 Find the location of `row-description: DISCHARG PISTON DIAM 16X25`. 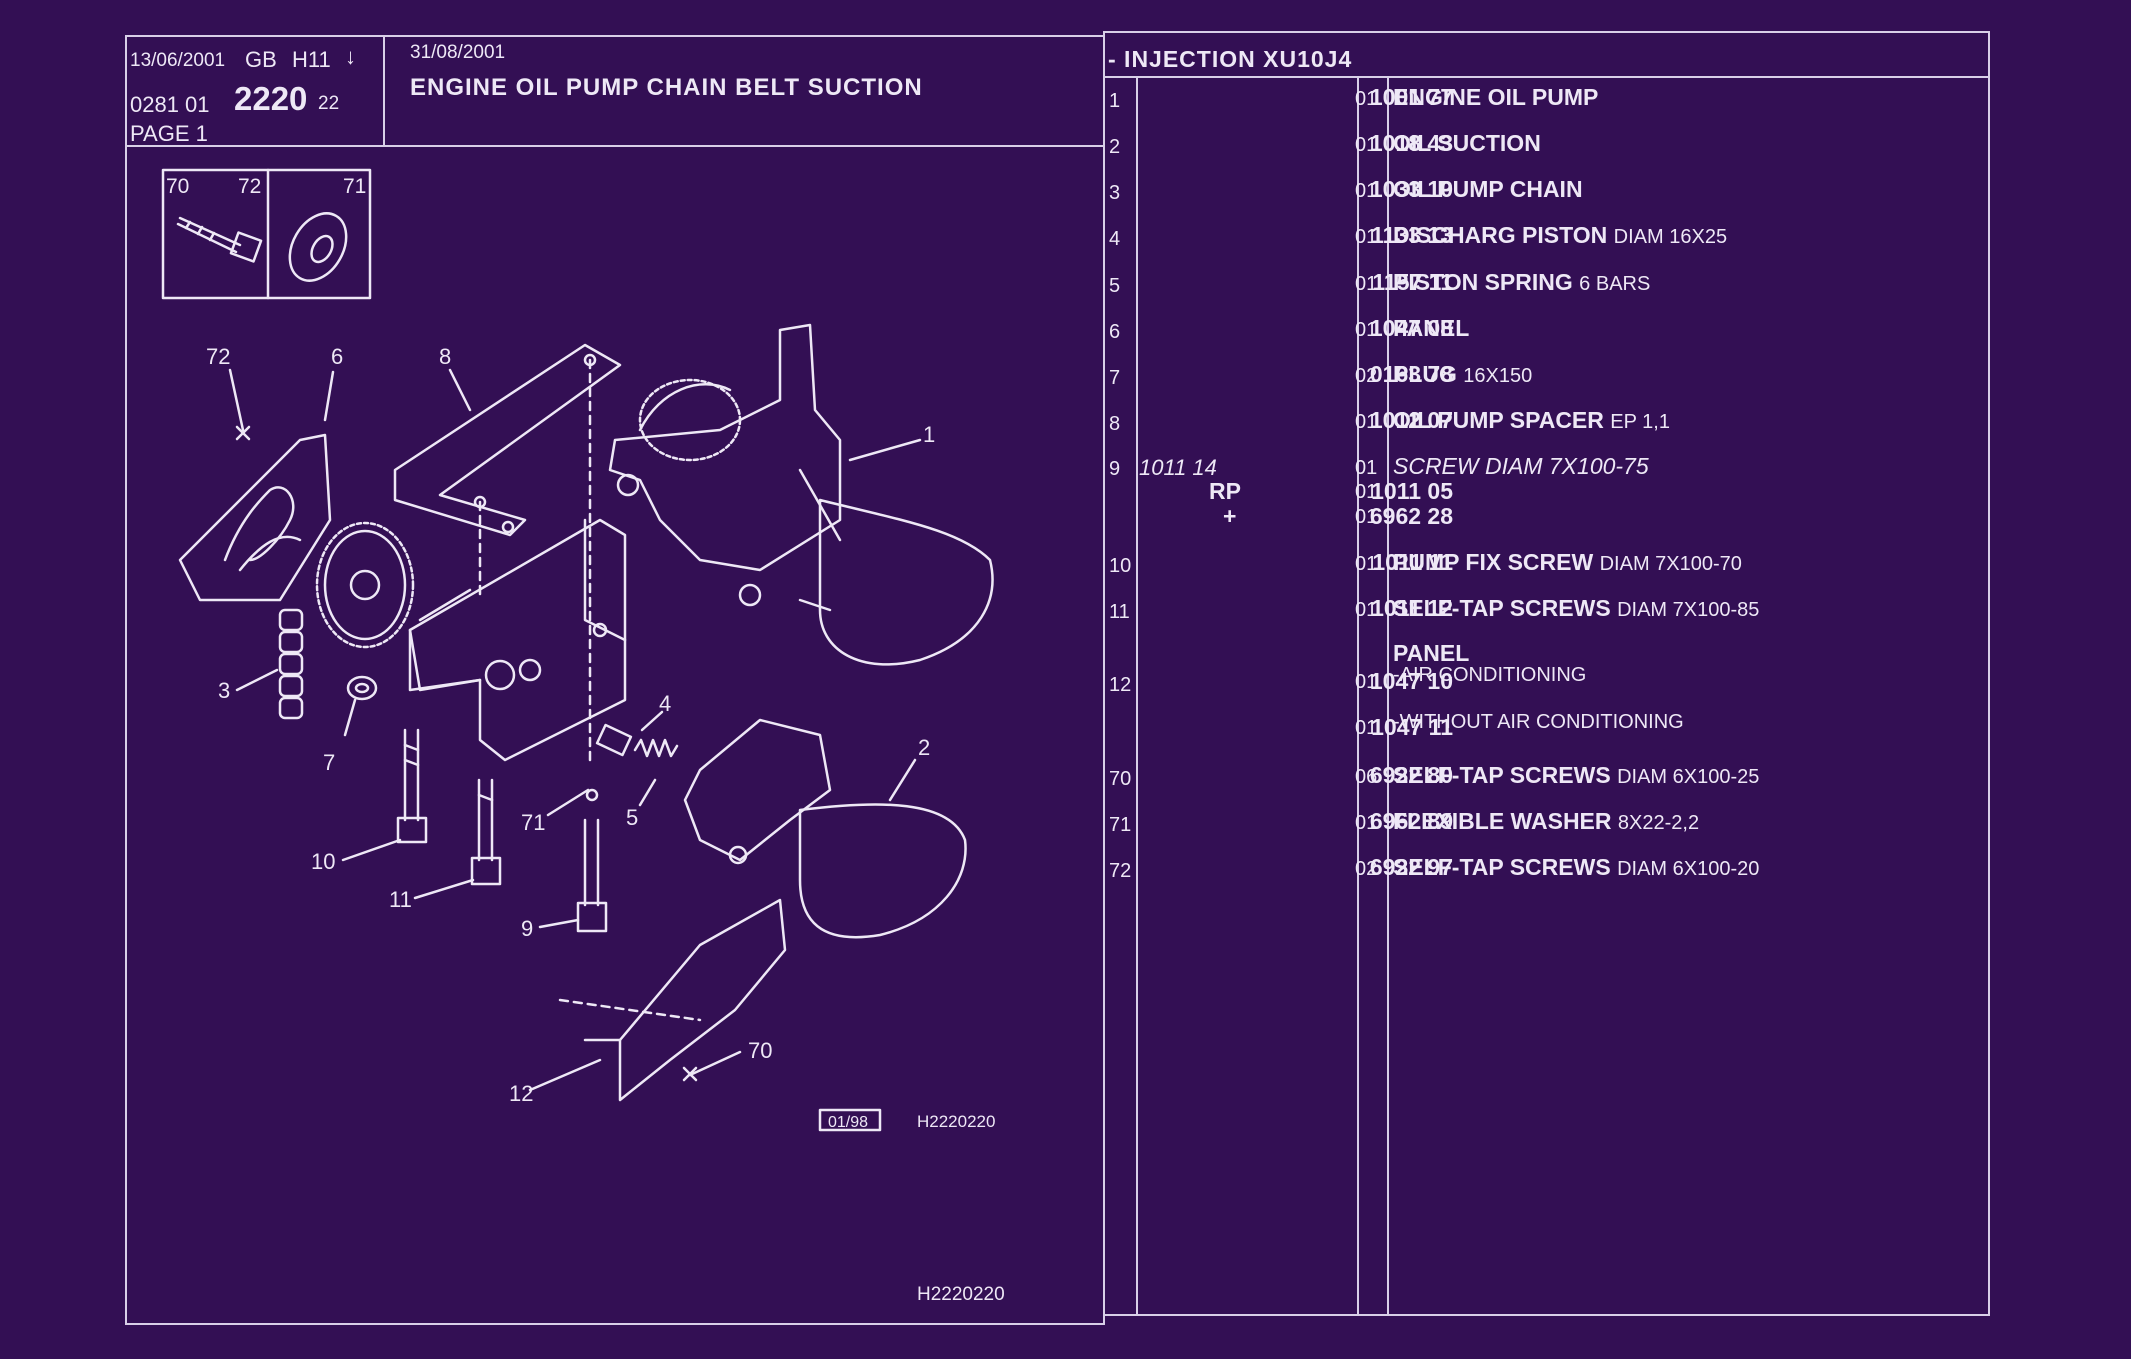

row-description: DISCHARG PISTON DIAM 16X25 is located at coordinates (1560, 235).